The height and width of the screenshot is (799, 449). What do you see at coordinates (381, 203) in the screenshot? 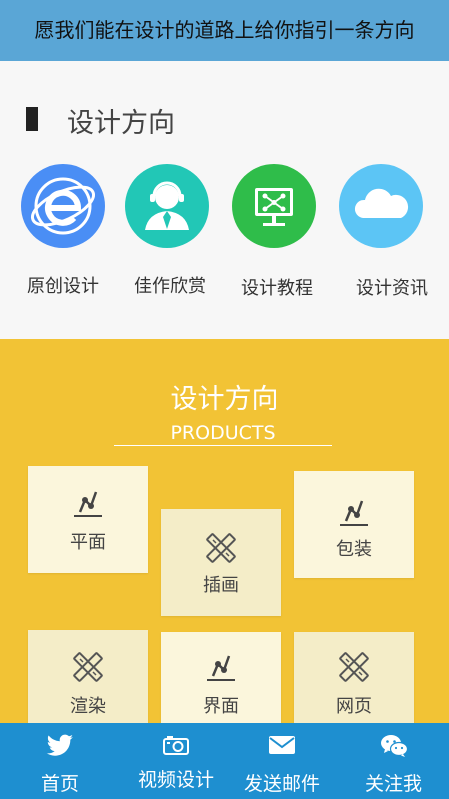
I see `cloud-icon` at bounding box center [381, 203].